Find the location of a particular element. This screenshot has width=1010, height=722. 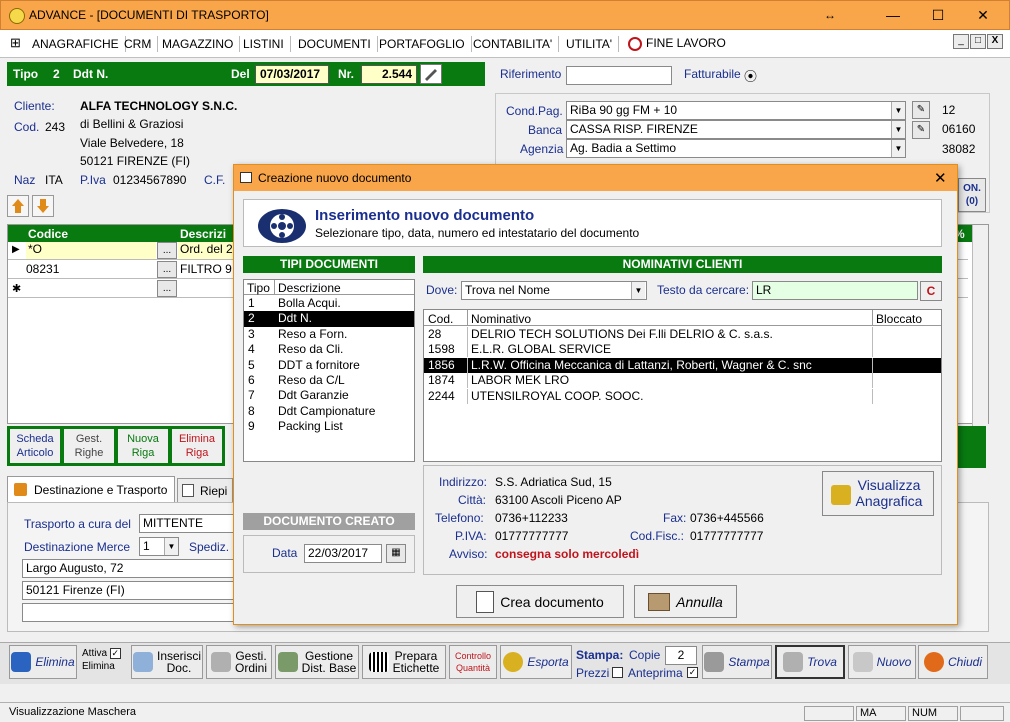

client-row: 1874 LABOR MEK LRO is located at coordinates (682, 381).